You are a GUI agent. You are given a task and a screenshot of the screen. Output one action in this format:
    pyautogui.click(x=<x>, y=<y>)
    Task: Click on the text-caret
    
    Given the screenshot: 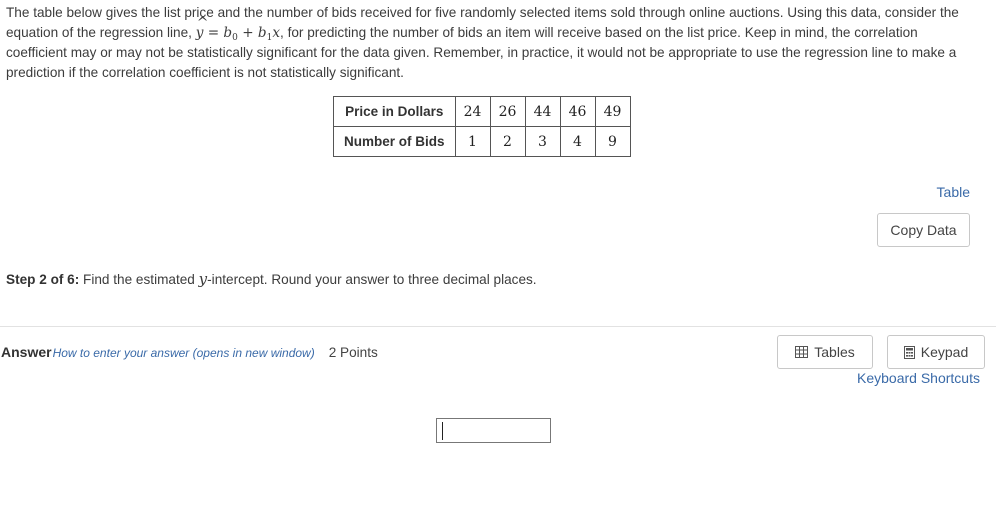 What is the action you would take?
    pyautogui.click(x=442, y=431)
    